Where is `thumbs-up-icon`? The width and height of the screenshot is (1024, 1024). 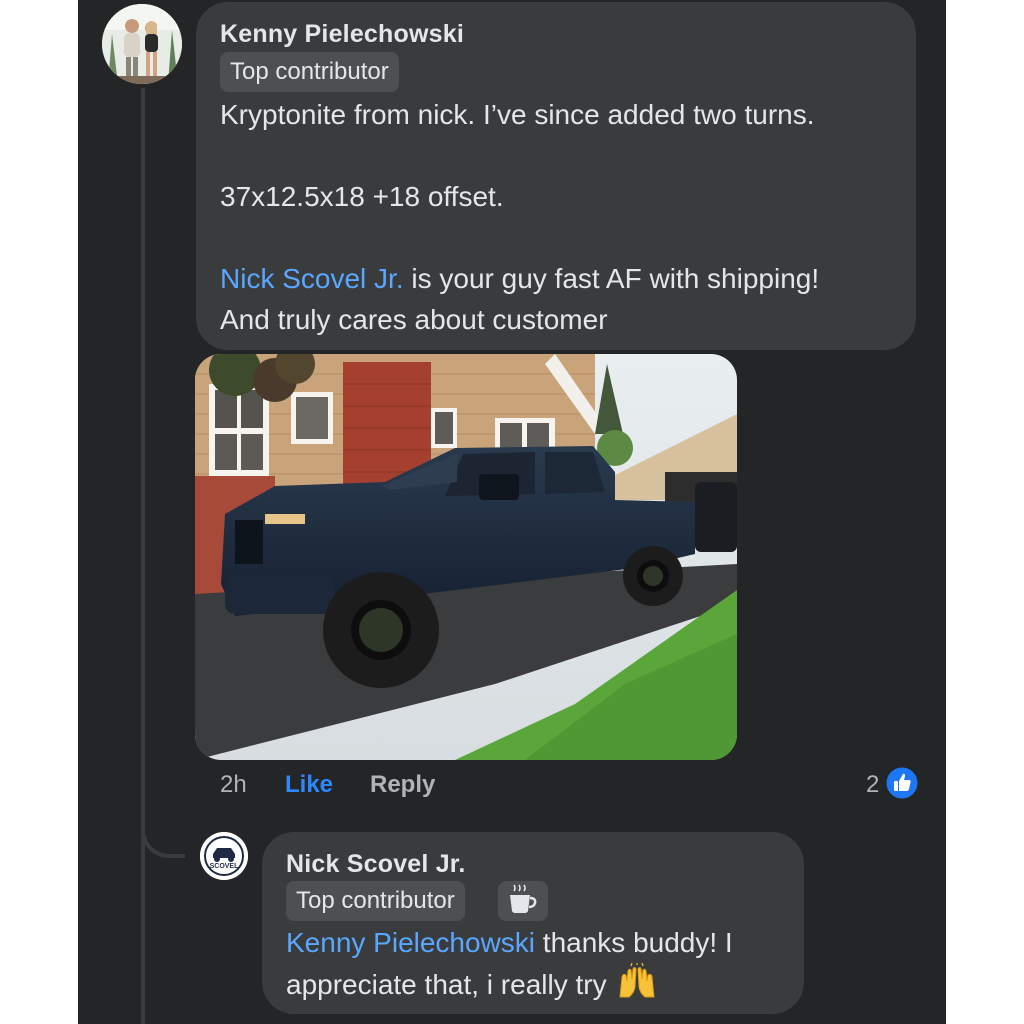 thumbs-up-icon is located at coordinates (902, 785).